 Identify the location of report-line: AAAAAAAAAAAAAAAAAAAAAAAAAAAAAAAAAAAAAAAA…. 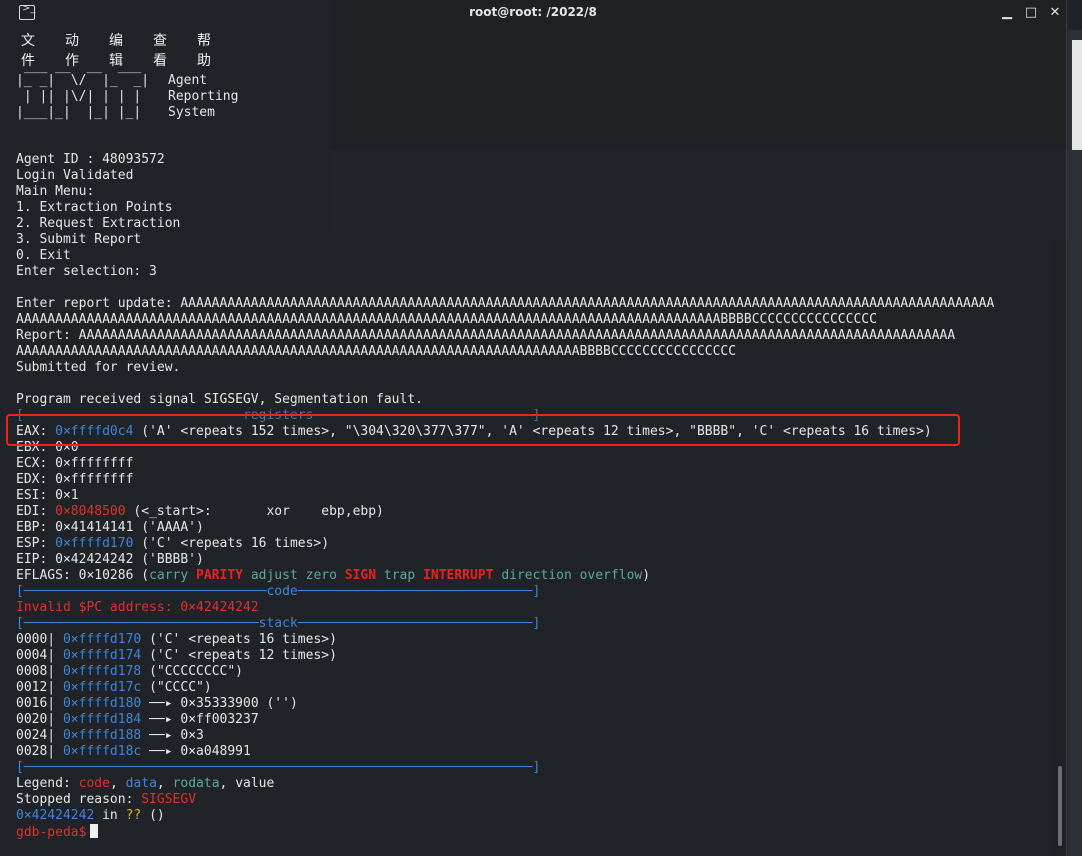
(376, 351).